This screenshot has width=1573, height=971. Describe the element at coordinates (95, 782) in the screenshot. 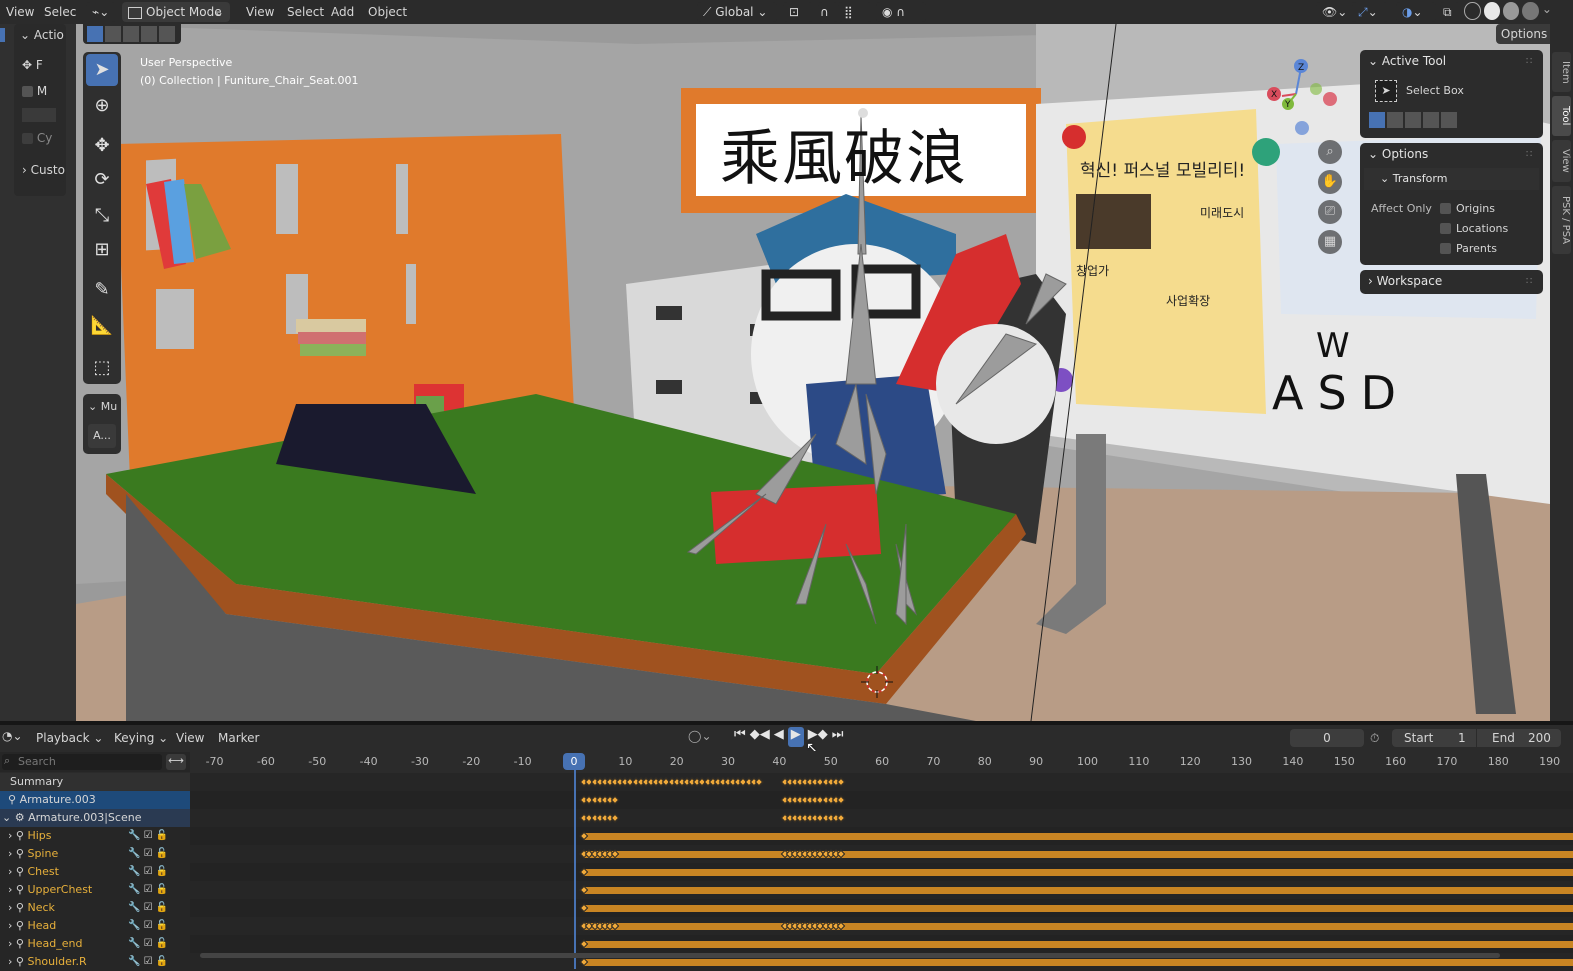

I see `summary-channel: Summary` at that location.